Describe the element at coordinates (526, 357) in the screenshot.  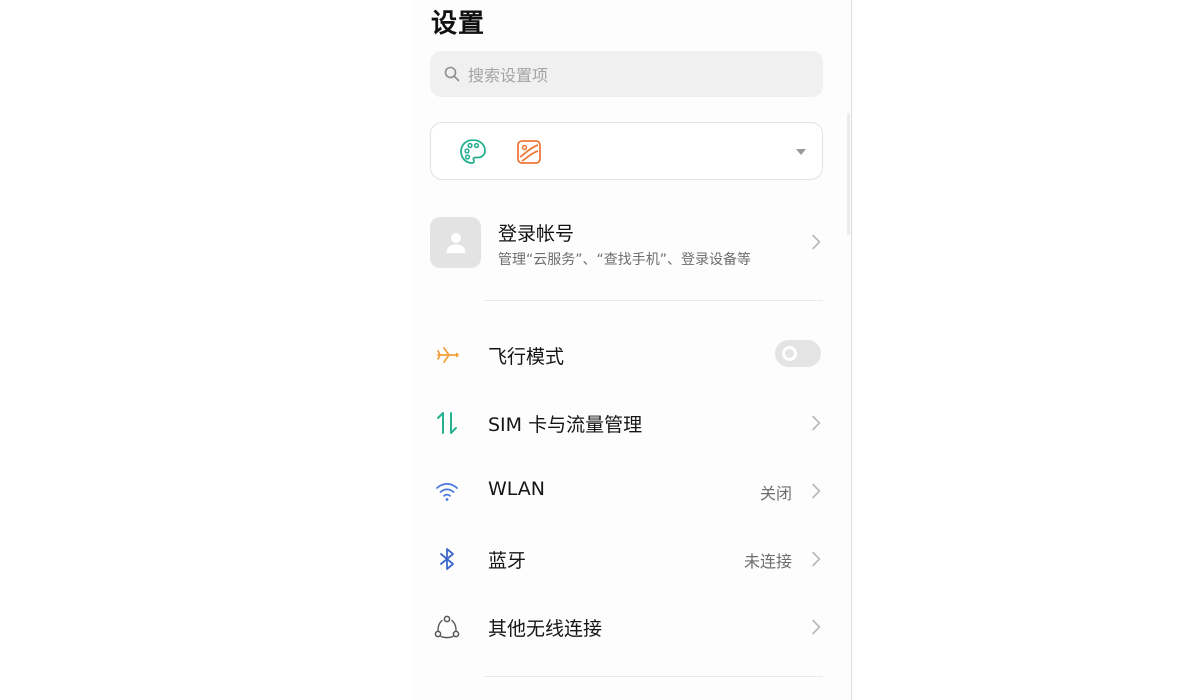
I see `airplane-mode-label: 飞行模式` at that location.